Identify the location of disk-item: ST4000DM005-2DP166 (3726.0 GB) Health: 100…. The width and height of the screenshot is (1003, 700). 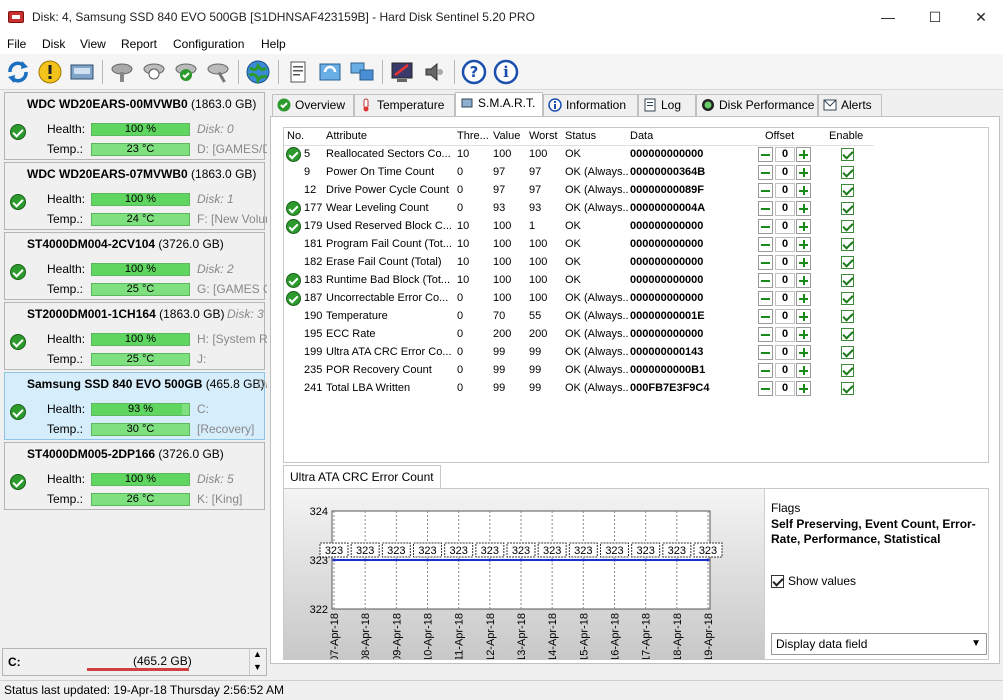
(134, 476).